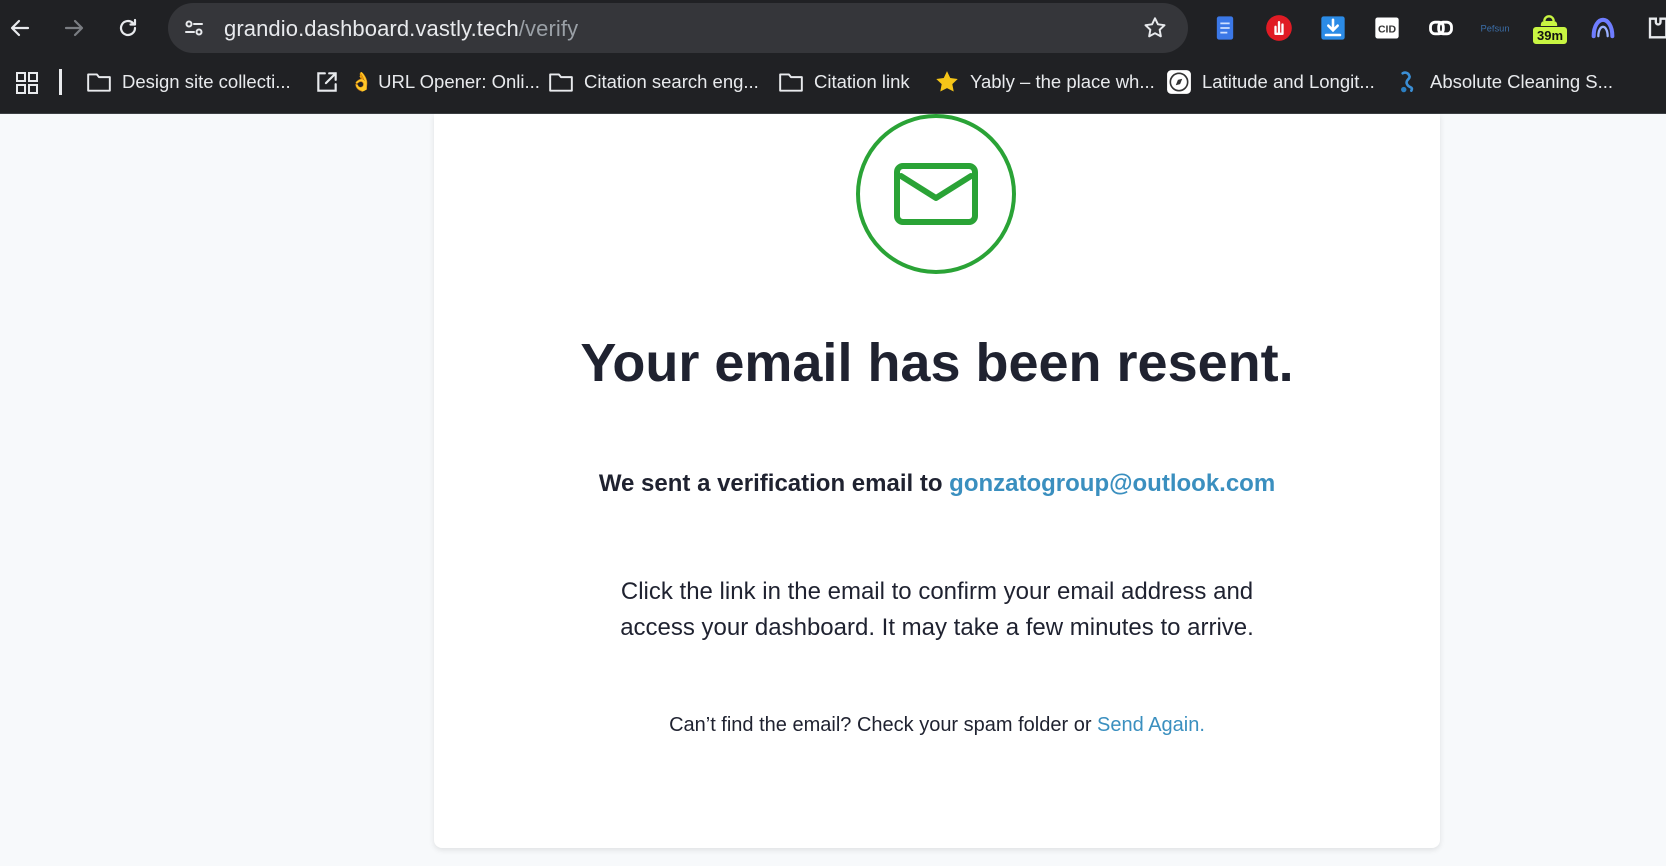  Describe the element at coordinates (1179, 82) in the screenshot. I see `compass-icon` at that location.